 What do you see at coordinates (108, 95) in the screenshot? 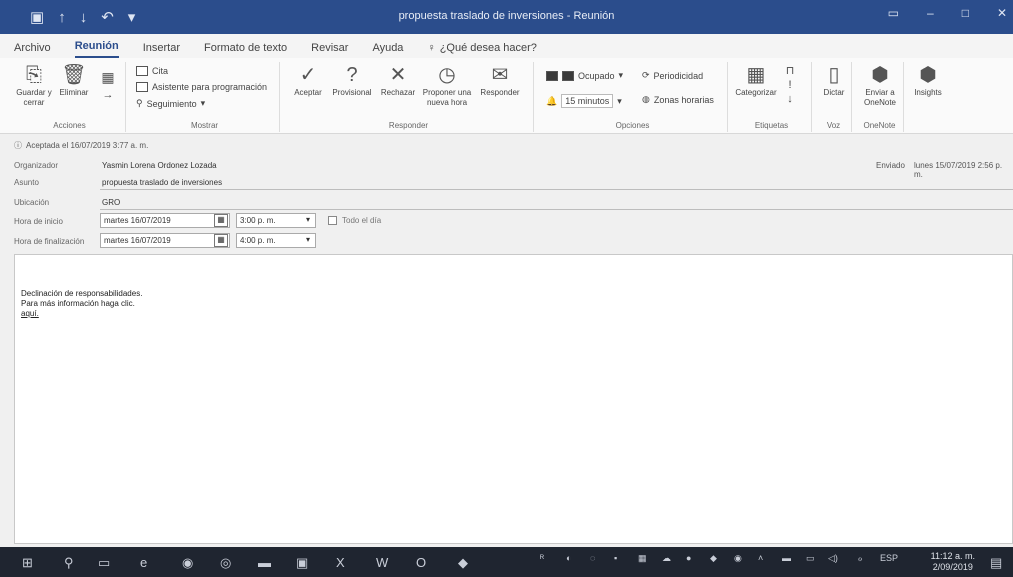
I see `arrow-right-icon: →` at bounding box center [108, 95].